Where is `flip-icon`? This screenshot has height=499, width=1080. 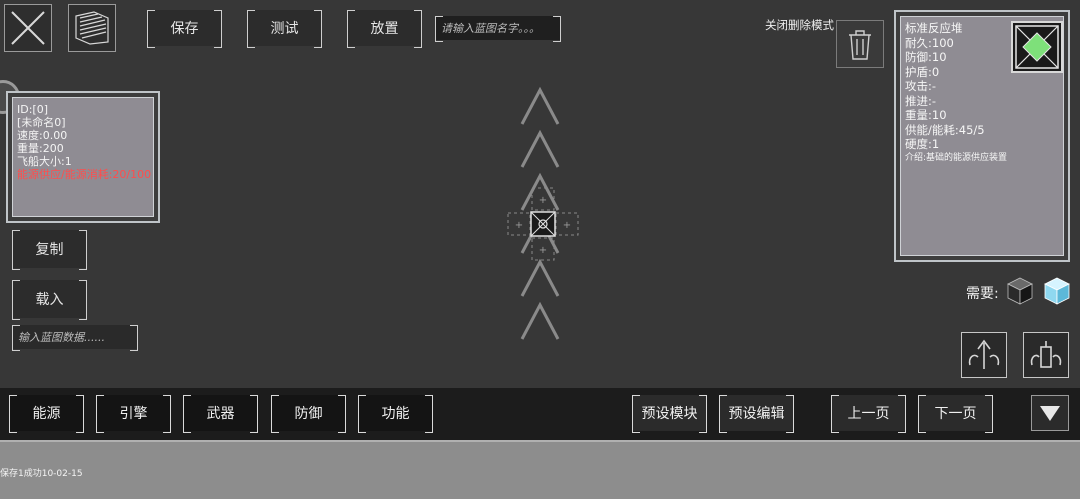
flip-icon is located at coordinates (1046, 354).